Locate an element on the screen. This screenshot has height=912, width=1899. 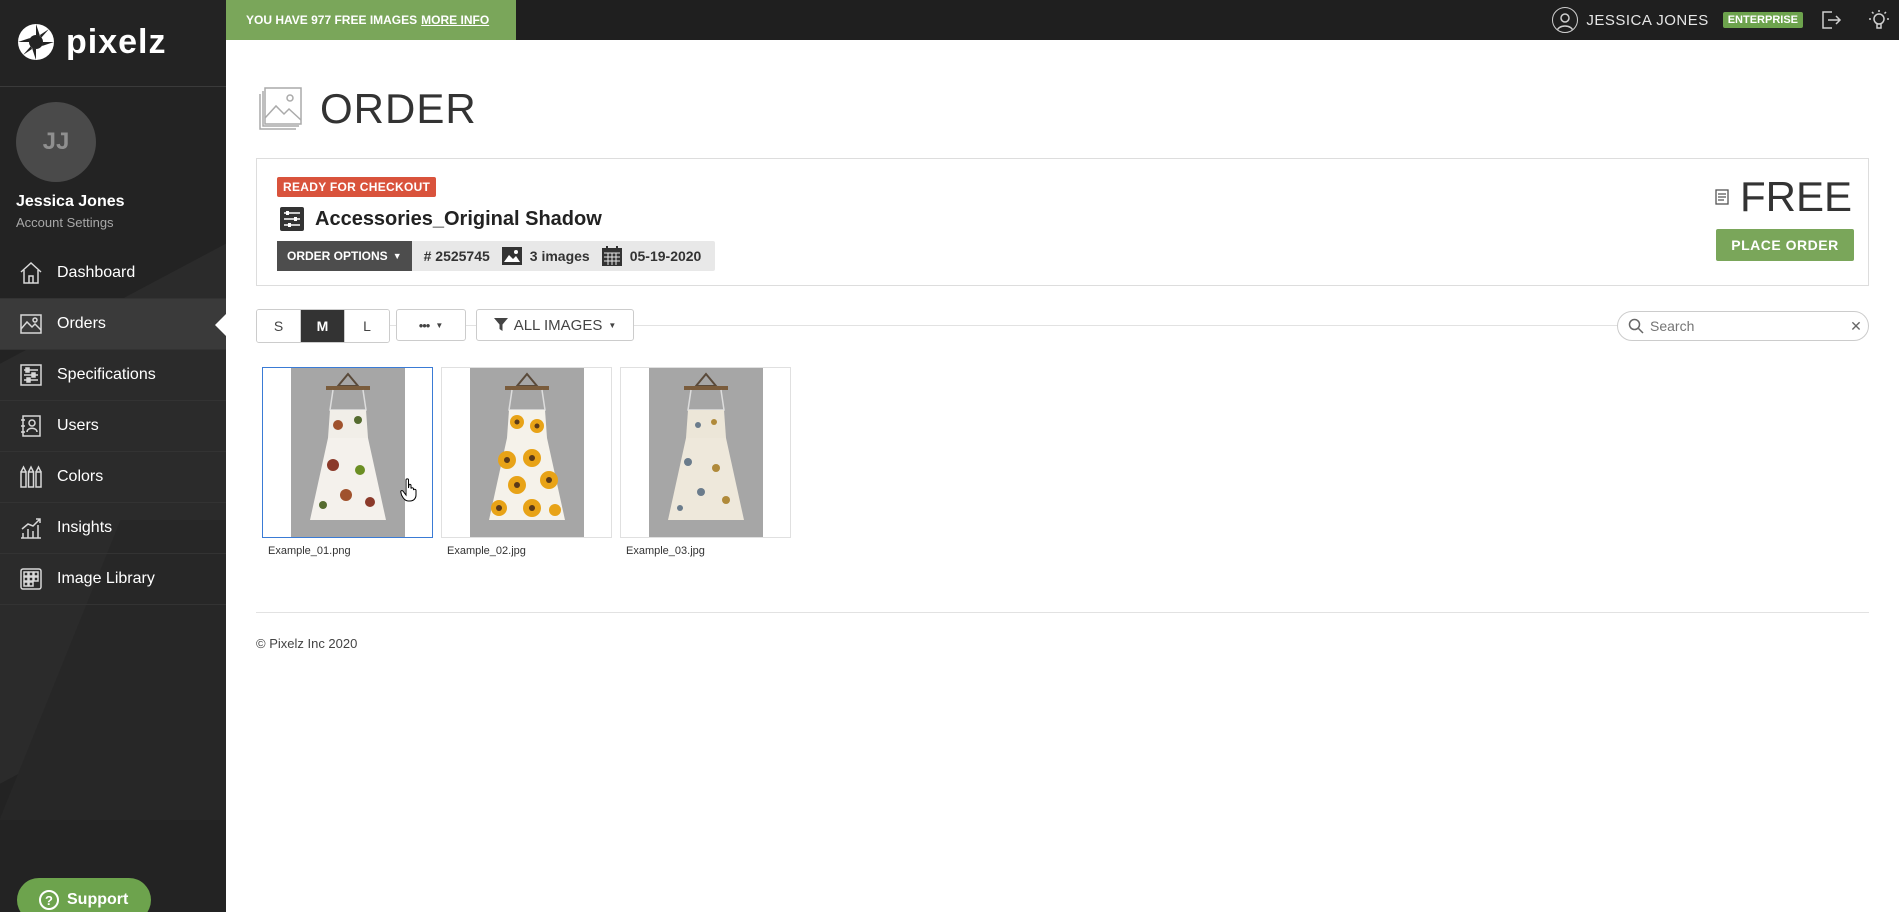
specification-icon is located at coordinates (292, 219).